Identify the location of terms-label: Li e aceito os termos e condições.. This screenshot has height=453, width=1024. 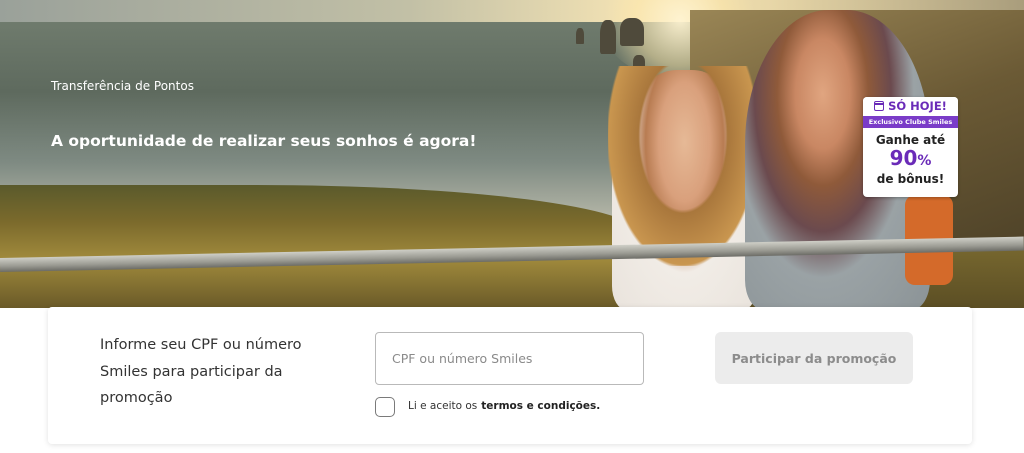
(504, 406).